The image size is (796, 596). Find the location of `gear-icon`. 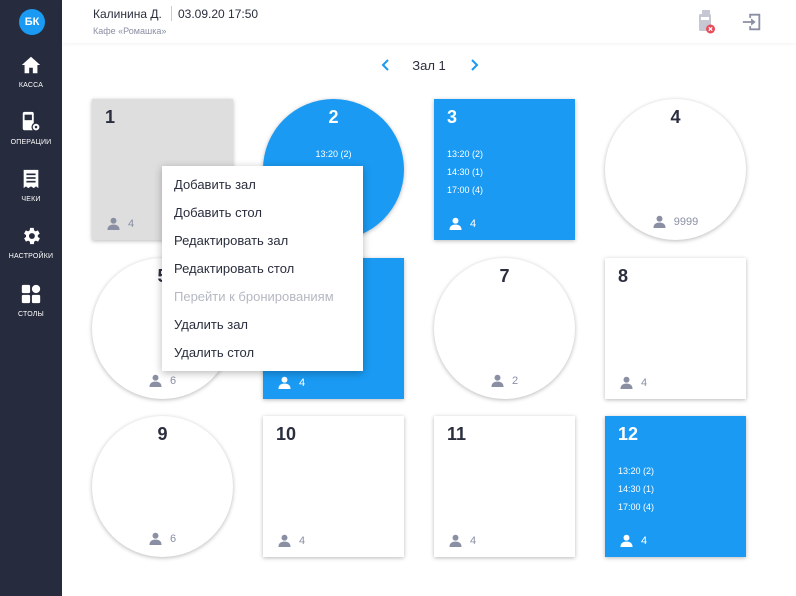

gear-icon is located at coordinates (32, 236).